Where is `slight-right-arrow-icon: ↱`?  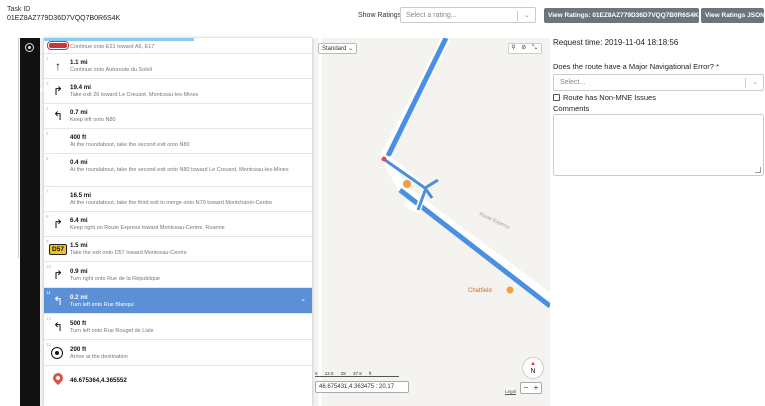
slight-right-arrow-icon: ↱ is located at coordinates (58, 91).